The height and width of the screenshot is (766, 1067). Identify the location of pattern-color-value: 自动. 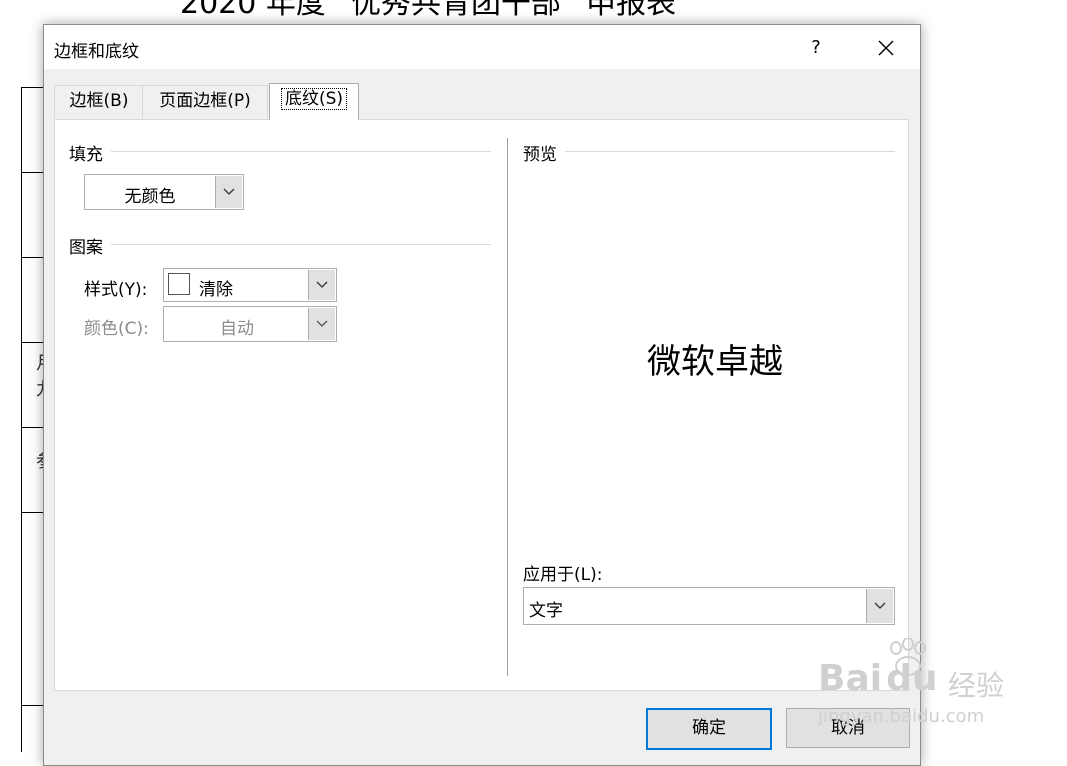
(237, 329).